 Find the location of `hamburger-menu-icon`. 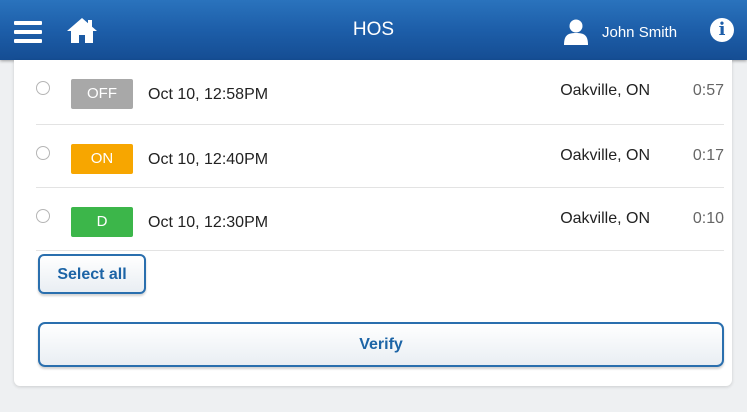

hamburger-menu-icon is located at coordinates (28, 32).